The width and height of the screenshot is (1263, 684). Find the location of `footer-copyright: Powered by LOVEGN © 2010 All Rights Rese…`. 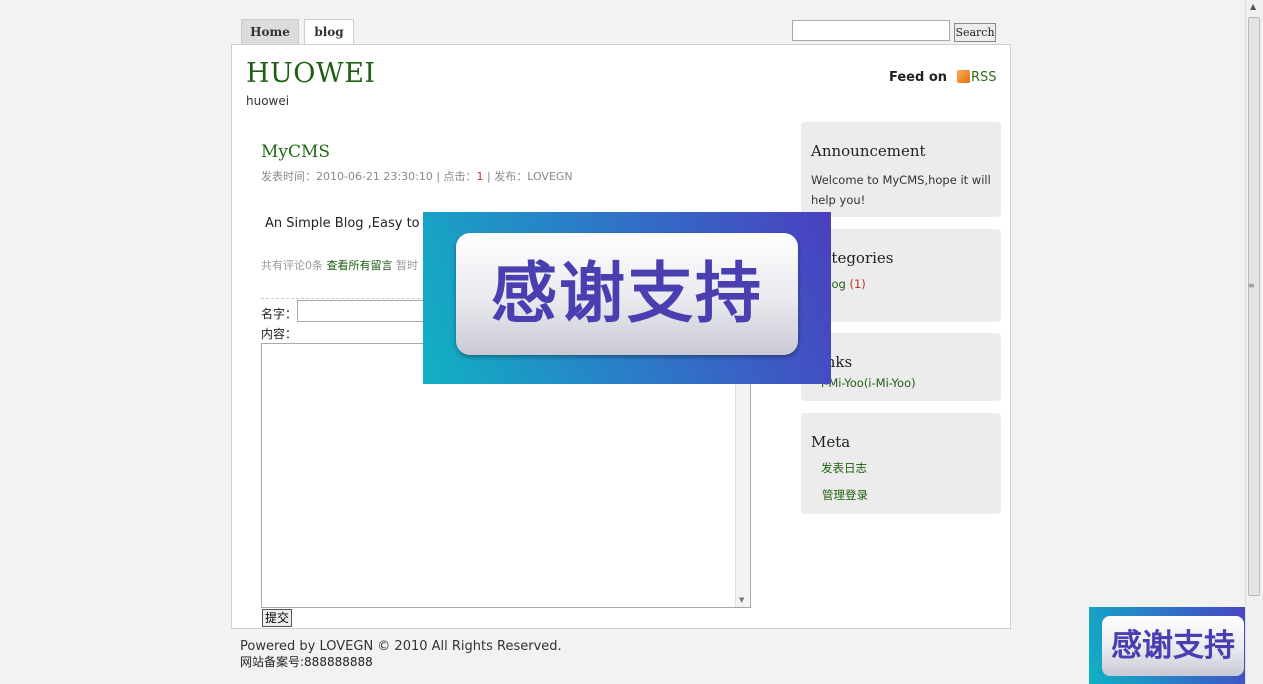

footer-copyright: Powered by LOVEGN © 2010 All Rights Rese… is located at coordinates (401, 646).